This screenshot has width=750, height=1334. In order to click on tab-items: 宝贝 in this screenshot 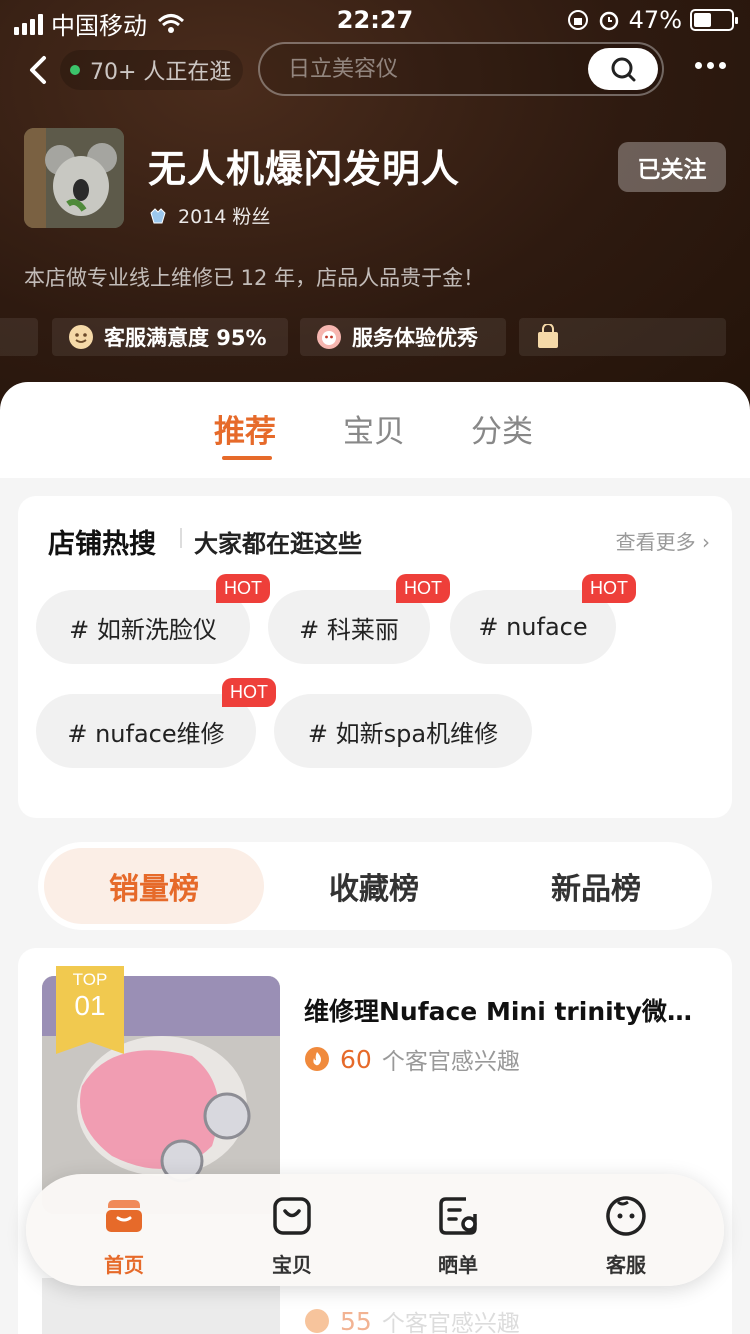, I will do `click(374, 428)`.